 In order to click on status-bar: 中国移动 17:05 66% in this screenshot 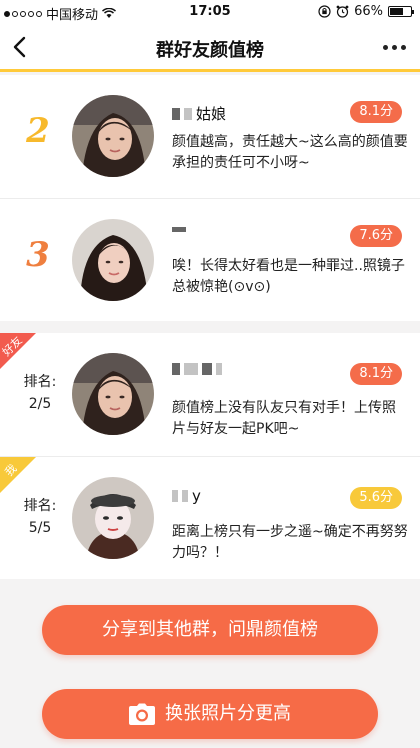, I will do `click(210, 12)`.